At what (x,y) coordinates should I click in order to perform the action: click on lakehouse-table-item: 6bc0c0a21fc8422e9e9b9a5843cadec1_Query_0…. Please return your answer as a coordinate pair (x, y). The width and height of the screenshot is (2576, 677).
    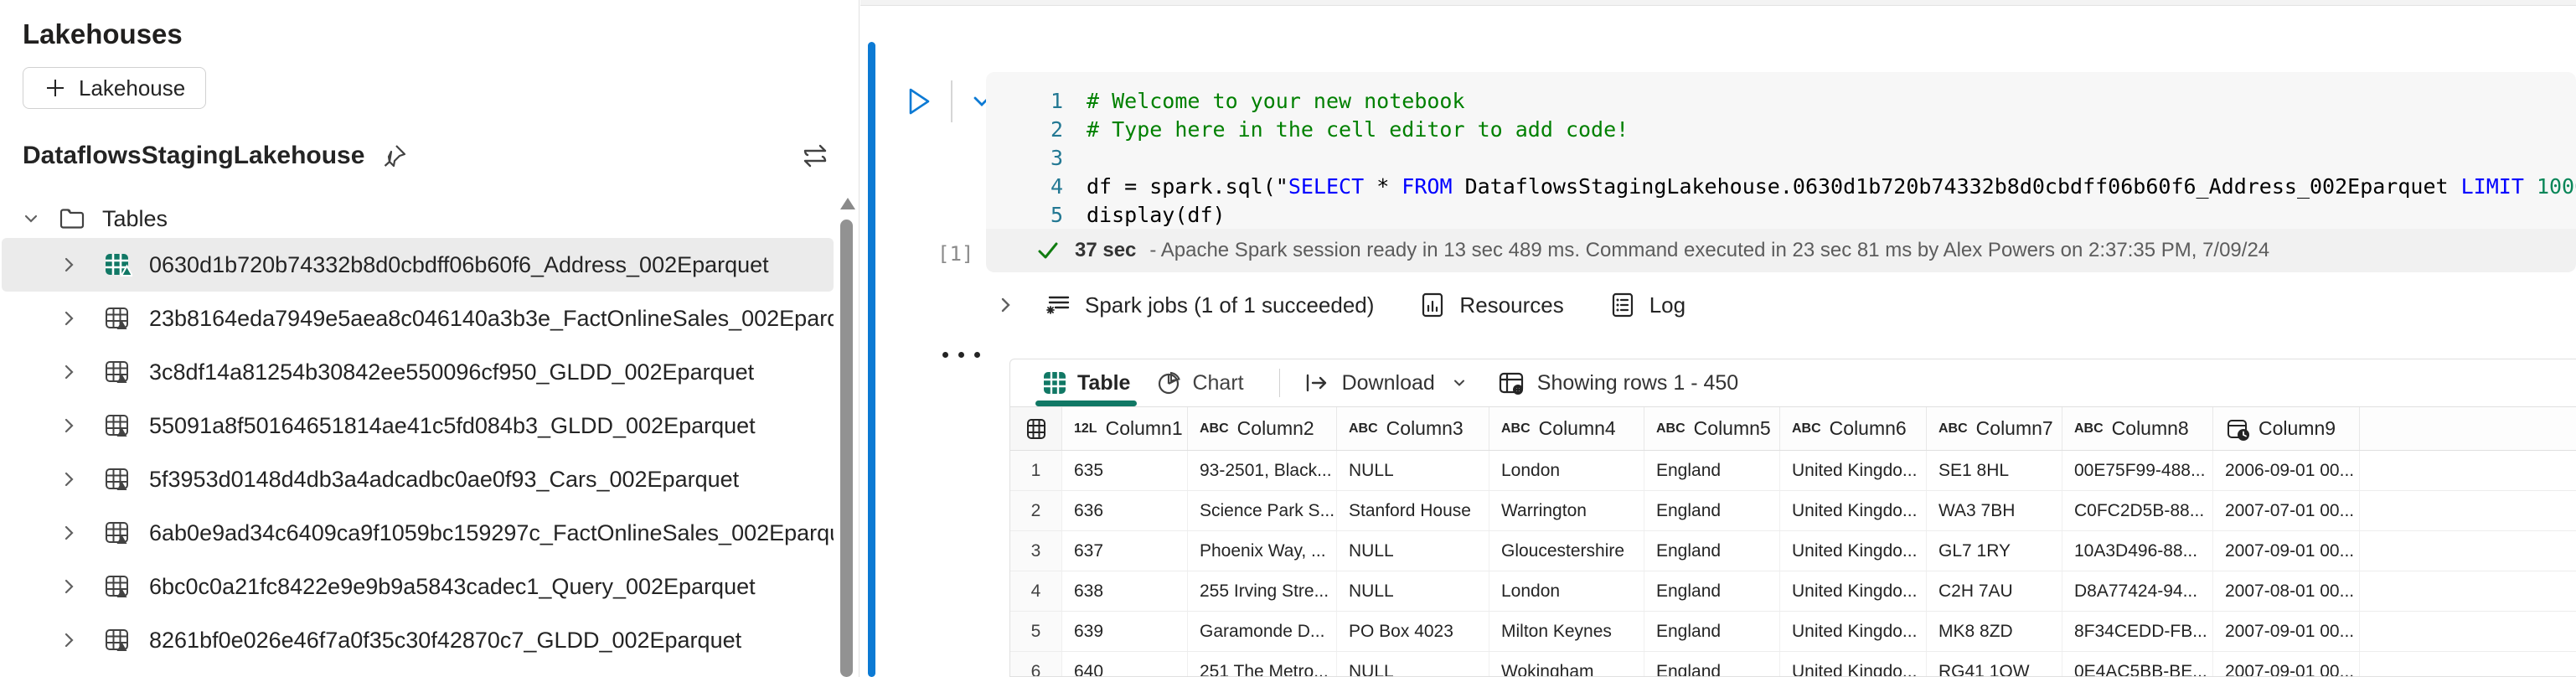
    Looking at the image, I should click on (418, 586).